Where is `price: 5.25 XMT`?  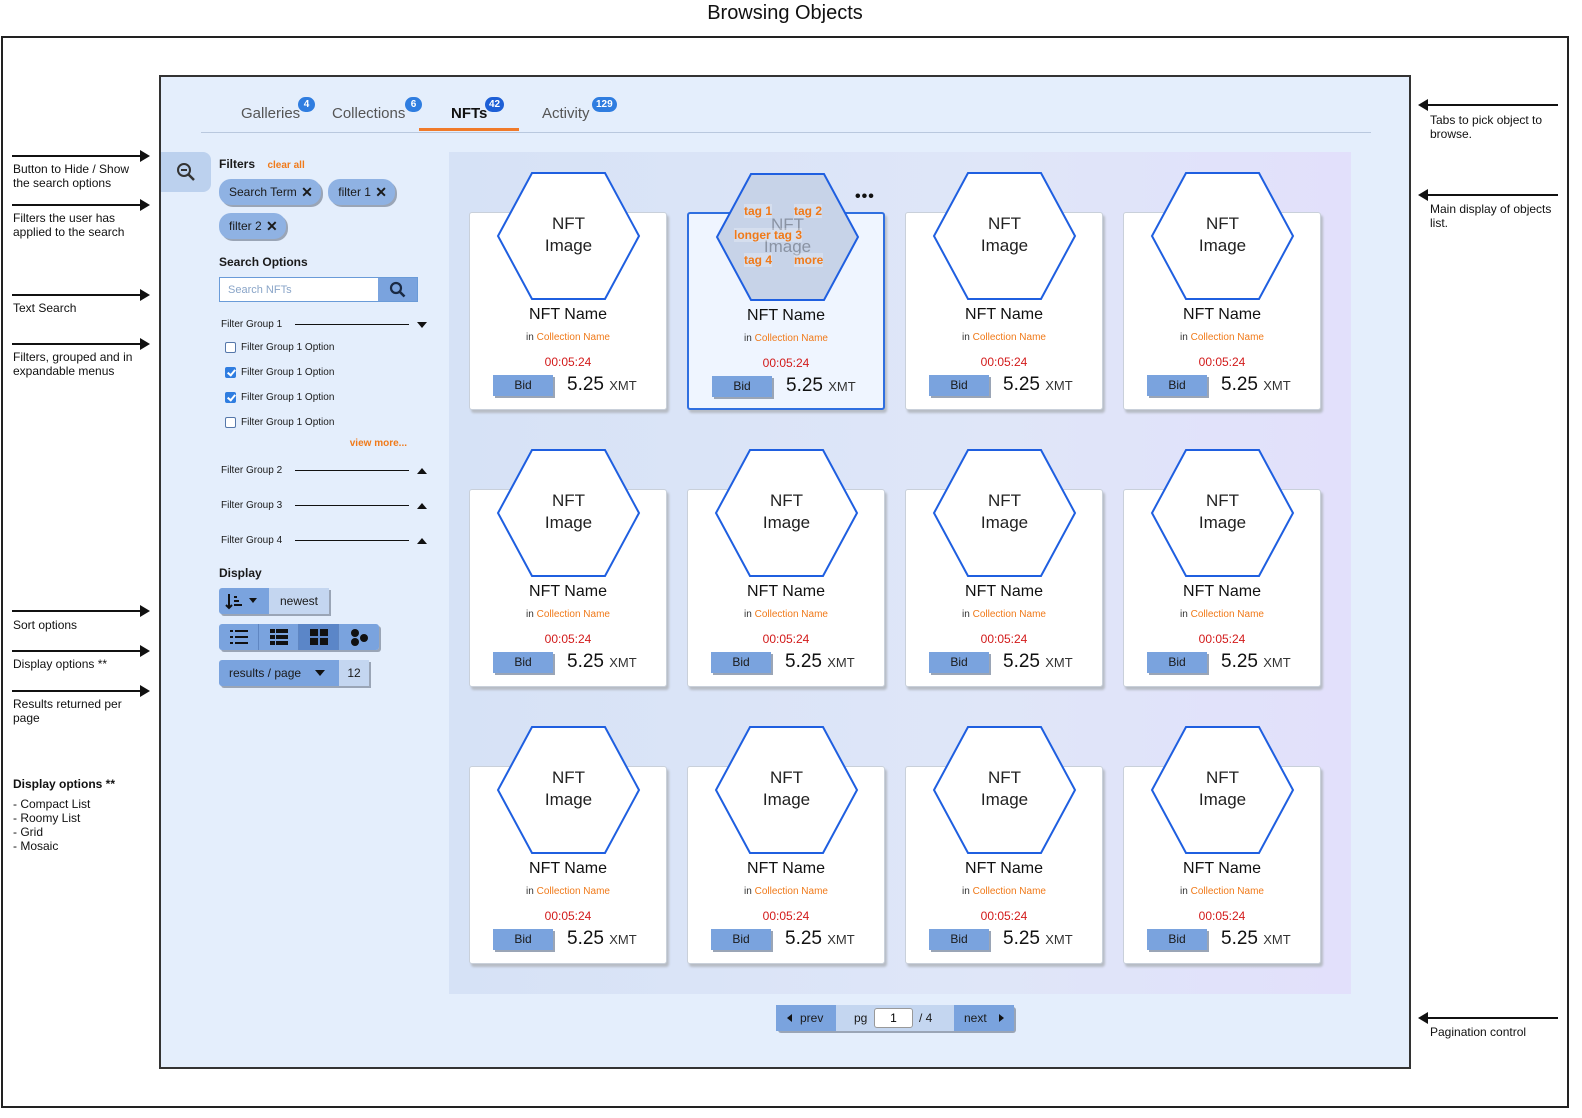
price: 5.25 XMT is located at coordinates (820, 939).